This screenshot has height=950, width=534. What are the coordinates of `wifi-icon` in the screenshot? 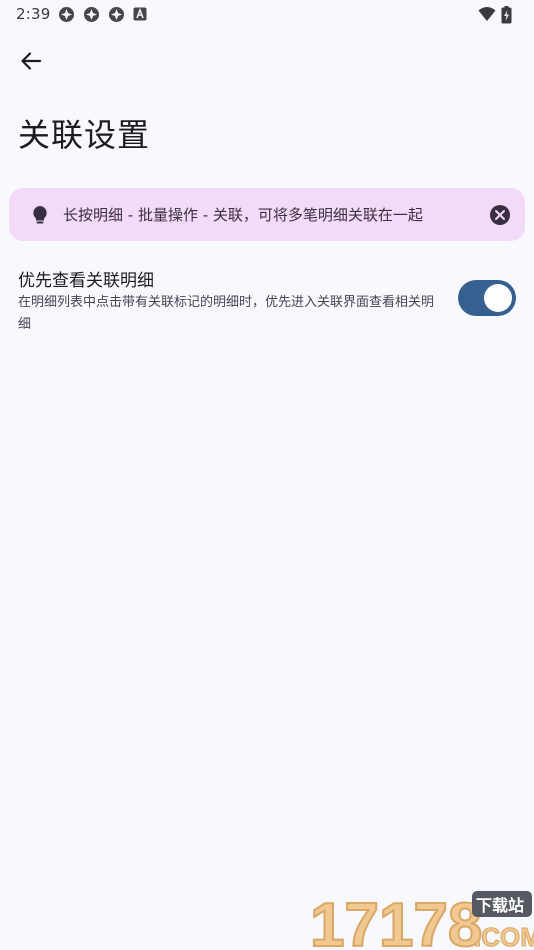 It's located at (487, 14).